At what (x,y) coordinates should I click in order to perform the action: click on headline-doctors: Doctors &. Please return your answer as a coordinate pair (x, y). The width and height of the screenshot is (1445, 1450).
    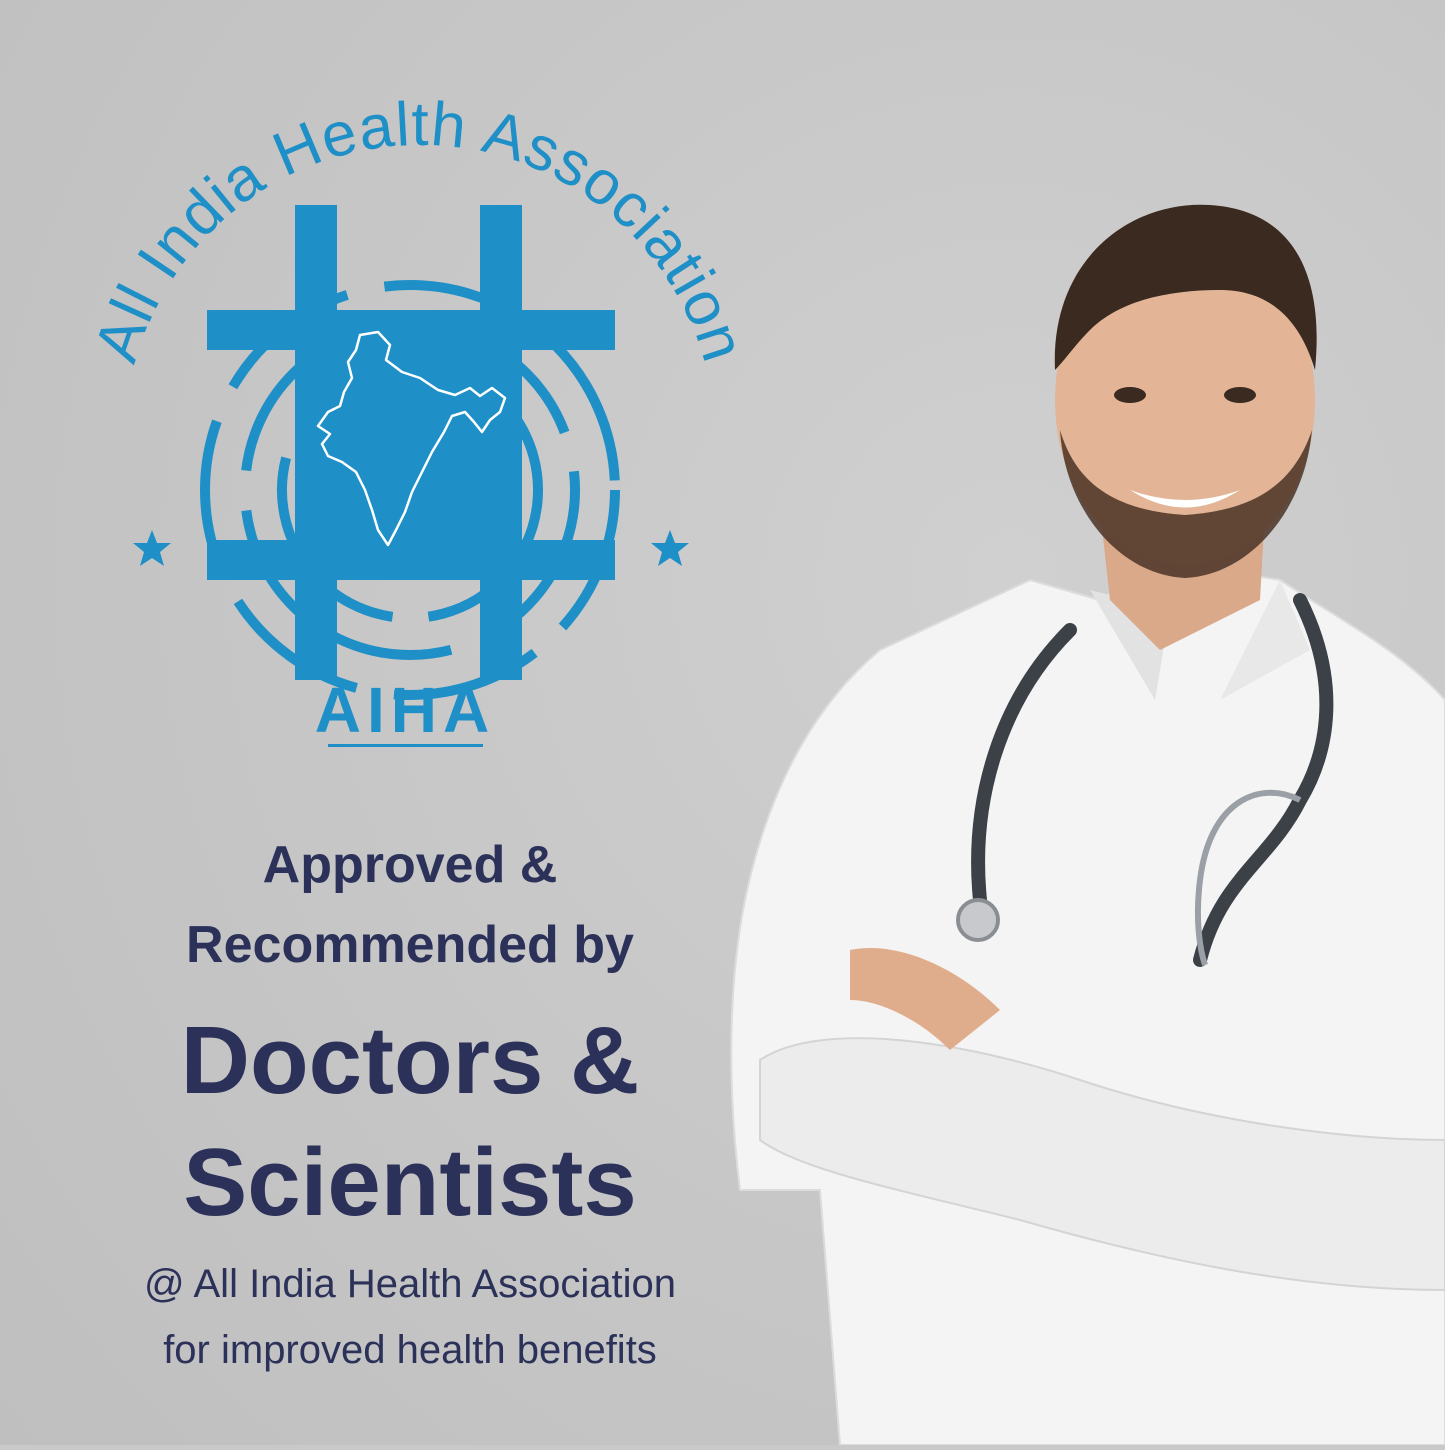
    Looking at the image, I should click on (410, 1060).